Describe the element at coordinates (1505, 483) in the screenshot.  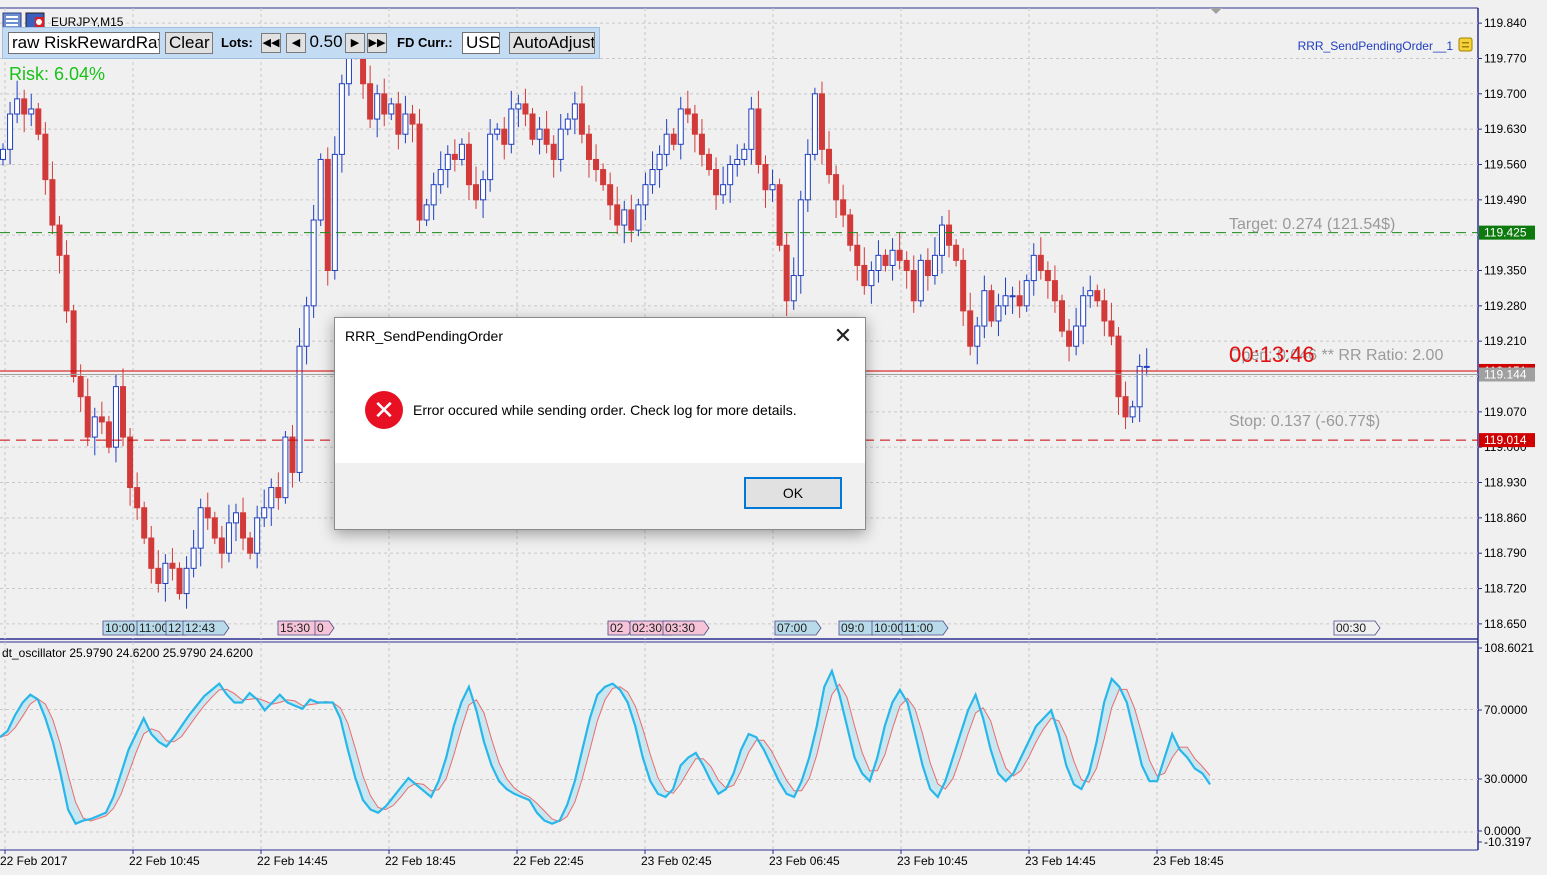
I see `price-tick-label: 118.930` at that location.